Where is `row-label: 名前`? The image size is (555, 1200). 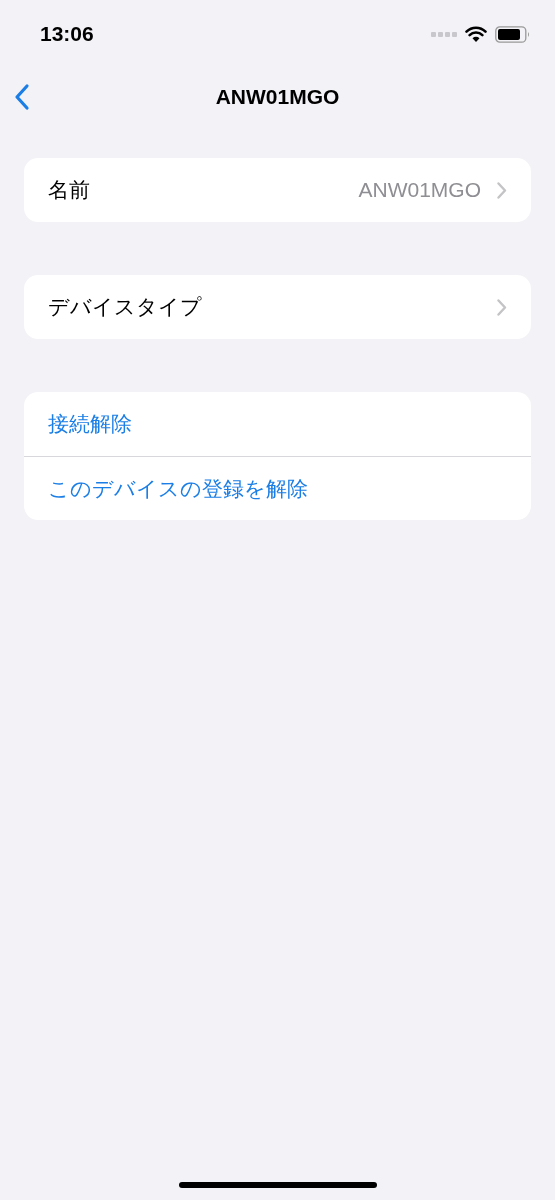
row-label: 名前 is located at coordinates (69, 190).